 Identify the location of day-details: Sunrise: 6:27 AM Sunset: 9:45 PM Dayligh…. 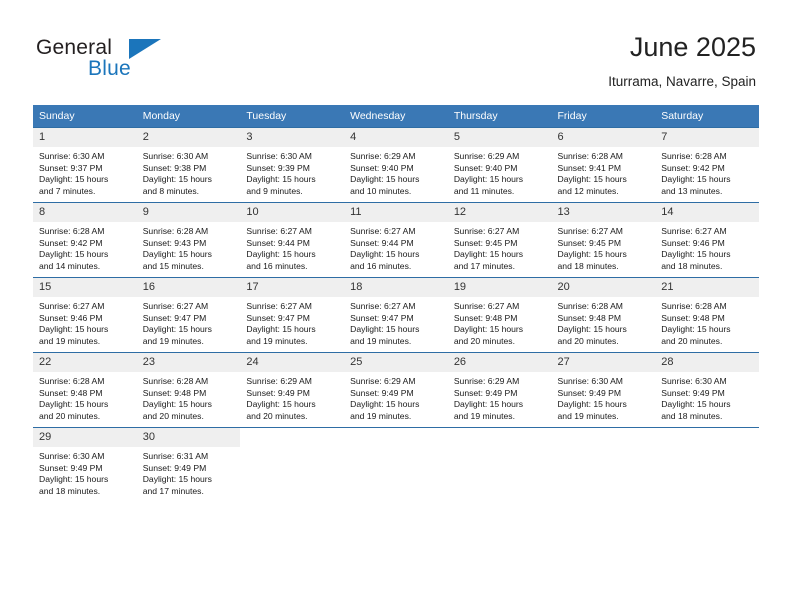
(500, 247).